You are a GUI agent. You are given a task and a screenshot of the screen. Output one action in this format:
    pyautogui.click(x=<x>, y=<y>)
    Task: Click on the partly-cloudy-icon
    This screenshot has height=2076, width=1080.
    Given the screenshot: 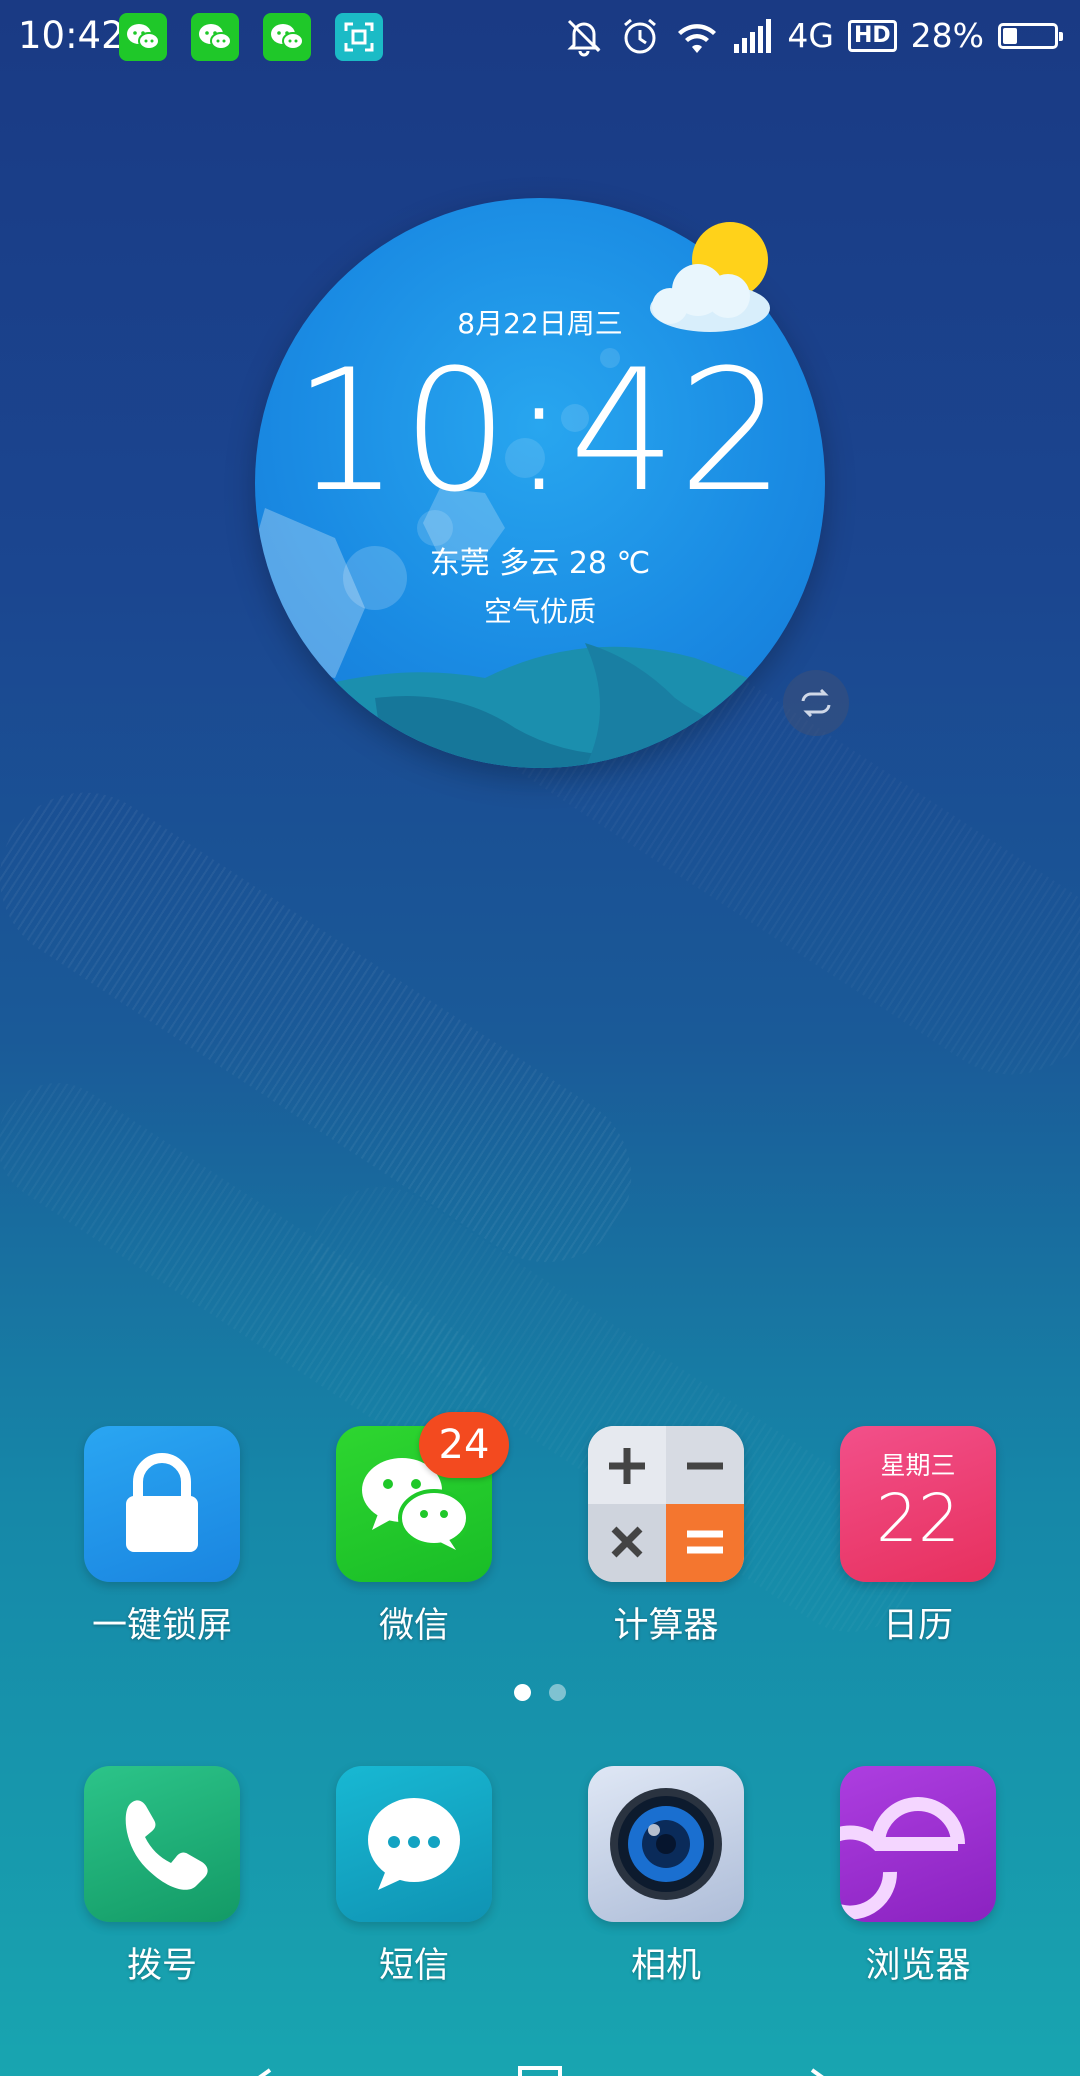 What is the action you would take?
    pyautogui.click(x=710, y=277)
    